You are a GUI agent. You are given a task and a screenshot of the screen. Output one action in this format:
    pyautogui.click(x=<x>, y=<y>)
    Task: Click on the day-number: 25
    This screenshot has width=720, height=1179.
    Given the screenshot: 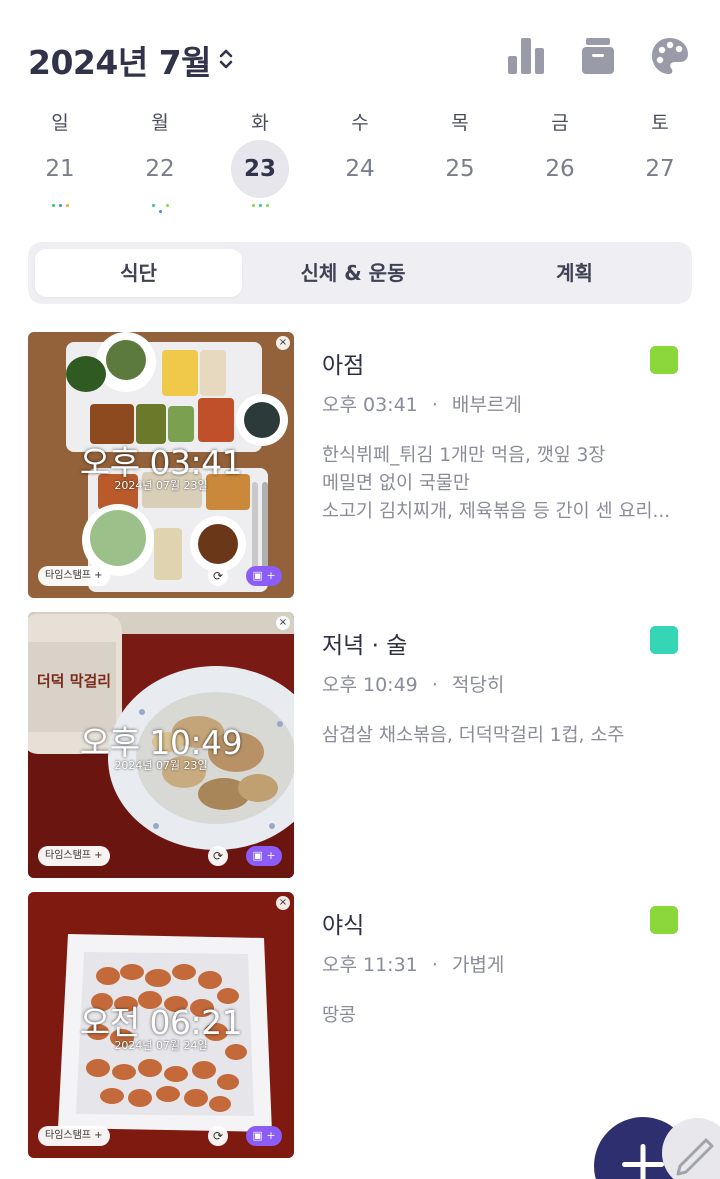 What is the action you would take?
    pyautogui.click(x=460, y=169)
    